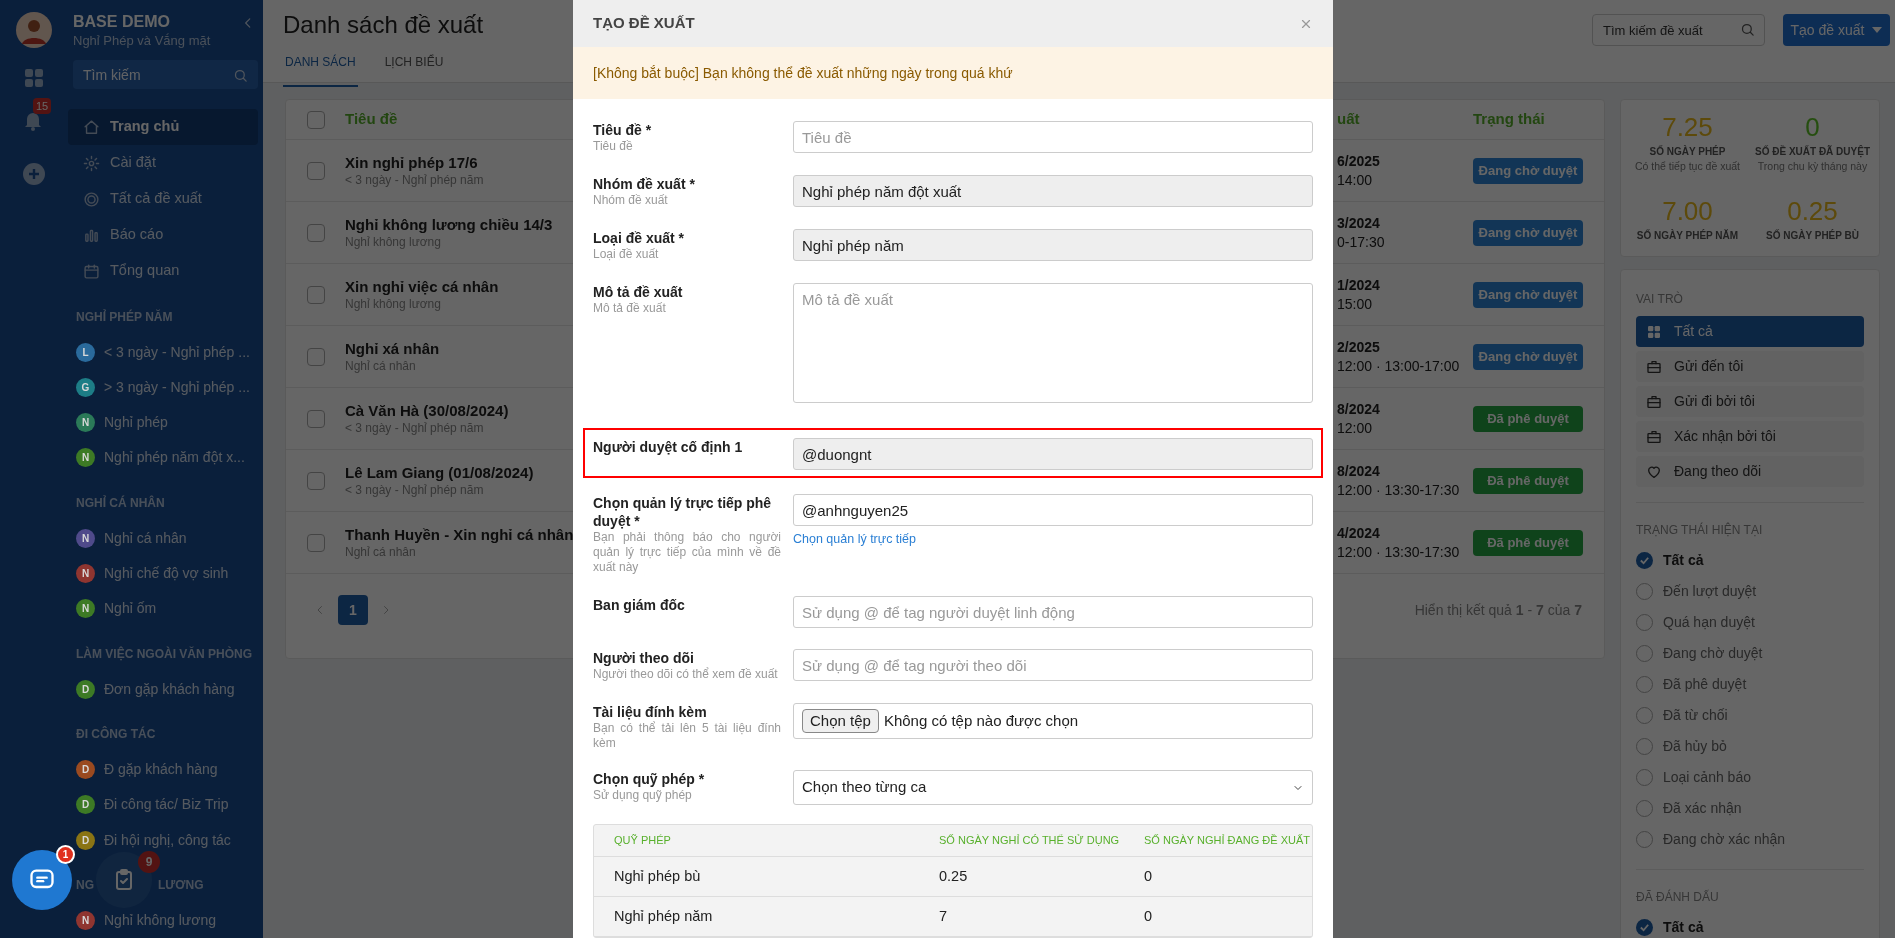 This screenshot has width=1895, height=938. Describe the element at coordinates (449, 224) in the screenshot. I see `request-title: Nghỉ không lương chiều 14/3` at that location.